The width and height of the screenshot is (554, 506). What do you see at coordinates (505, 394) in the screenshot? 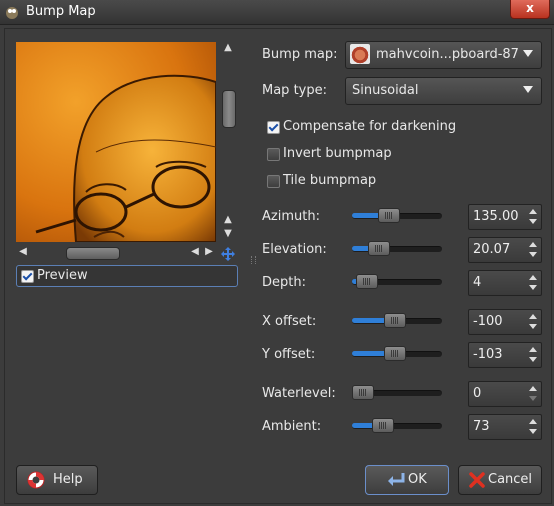
I see `waterlevel-spinbox: 0` at bounding box center [505, 394].